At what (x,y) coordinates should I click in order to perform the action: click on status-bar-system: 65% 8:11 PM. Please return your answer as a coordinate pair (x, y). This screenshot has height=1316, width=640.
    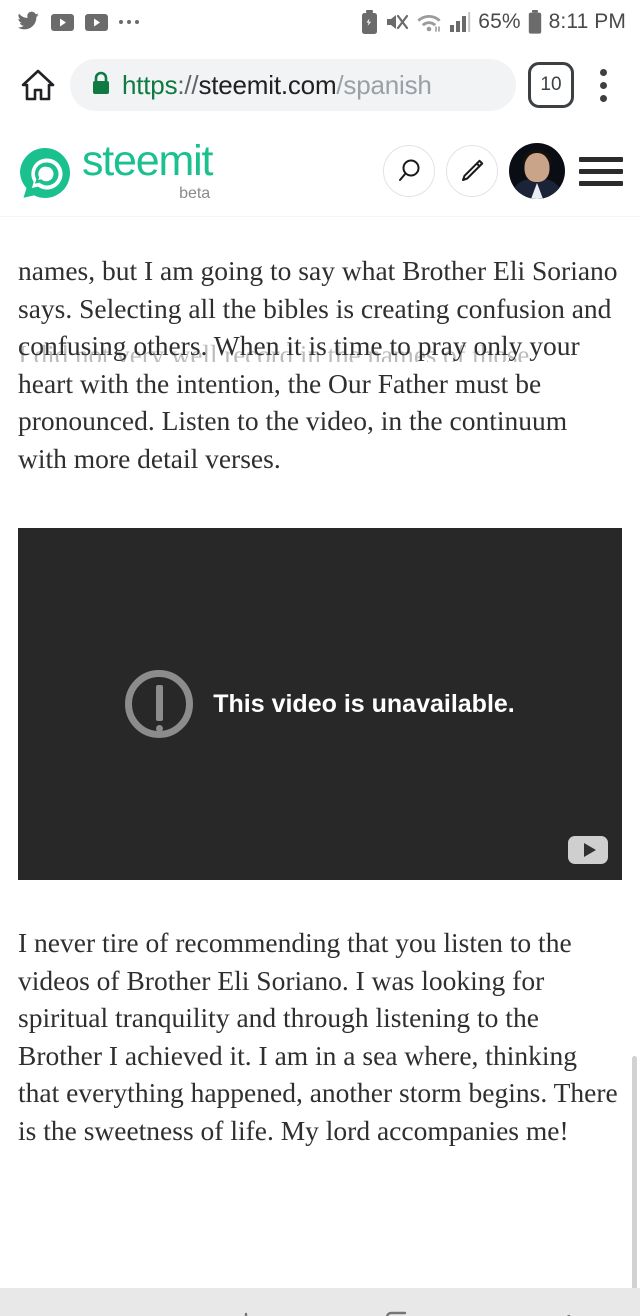
    Looking at the image, I should click on (493, 22).